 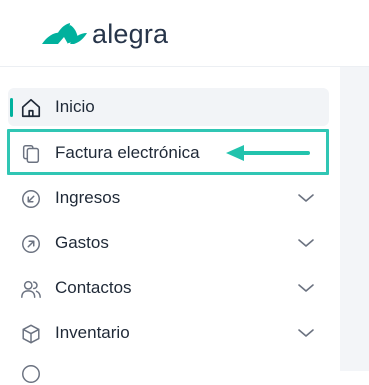 I want to click on sidebar-item-label: Gastos, so click(x=82, y=242).